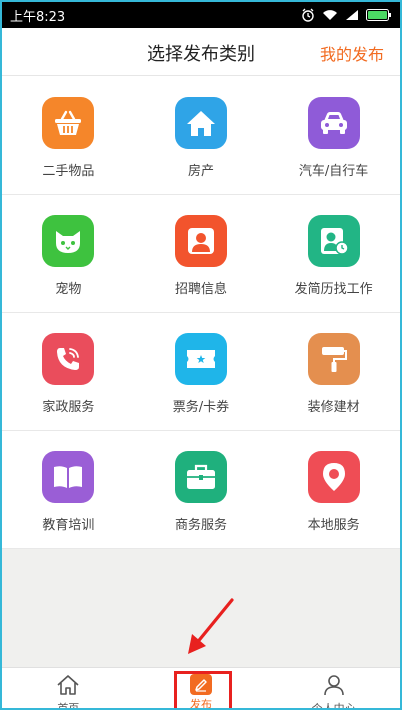 Image resolution: width=402 pixels, height=710 pixels. I want to click on category-recruitment: 招聘信息, so click(201, 253).